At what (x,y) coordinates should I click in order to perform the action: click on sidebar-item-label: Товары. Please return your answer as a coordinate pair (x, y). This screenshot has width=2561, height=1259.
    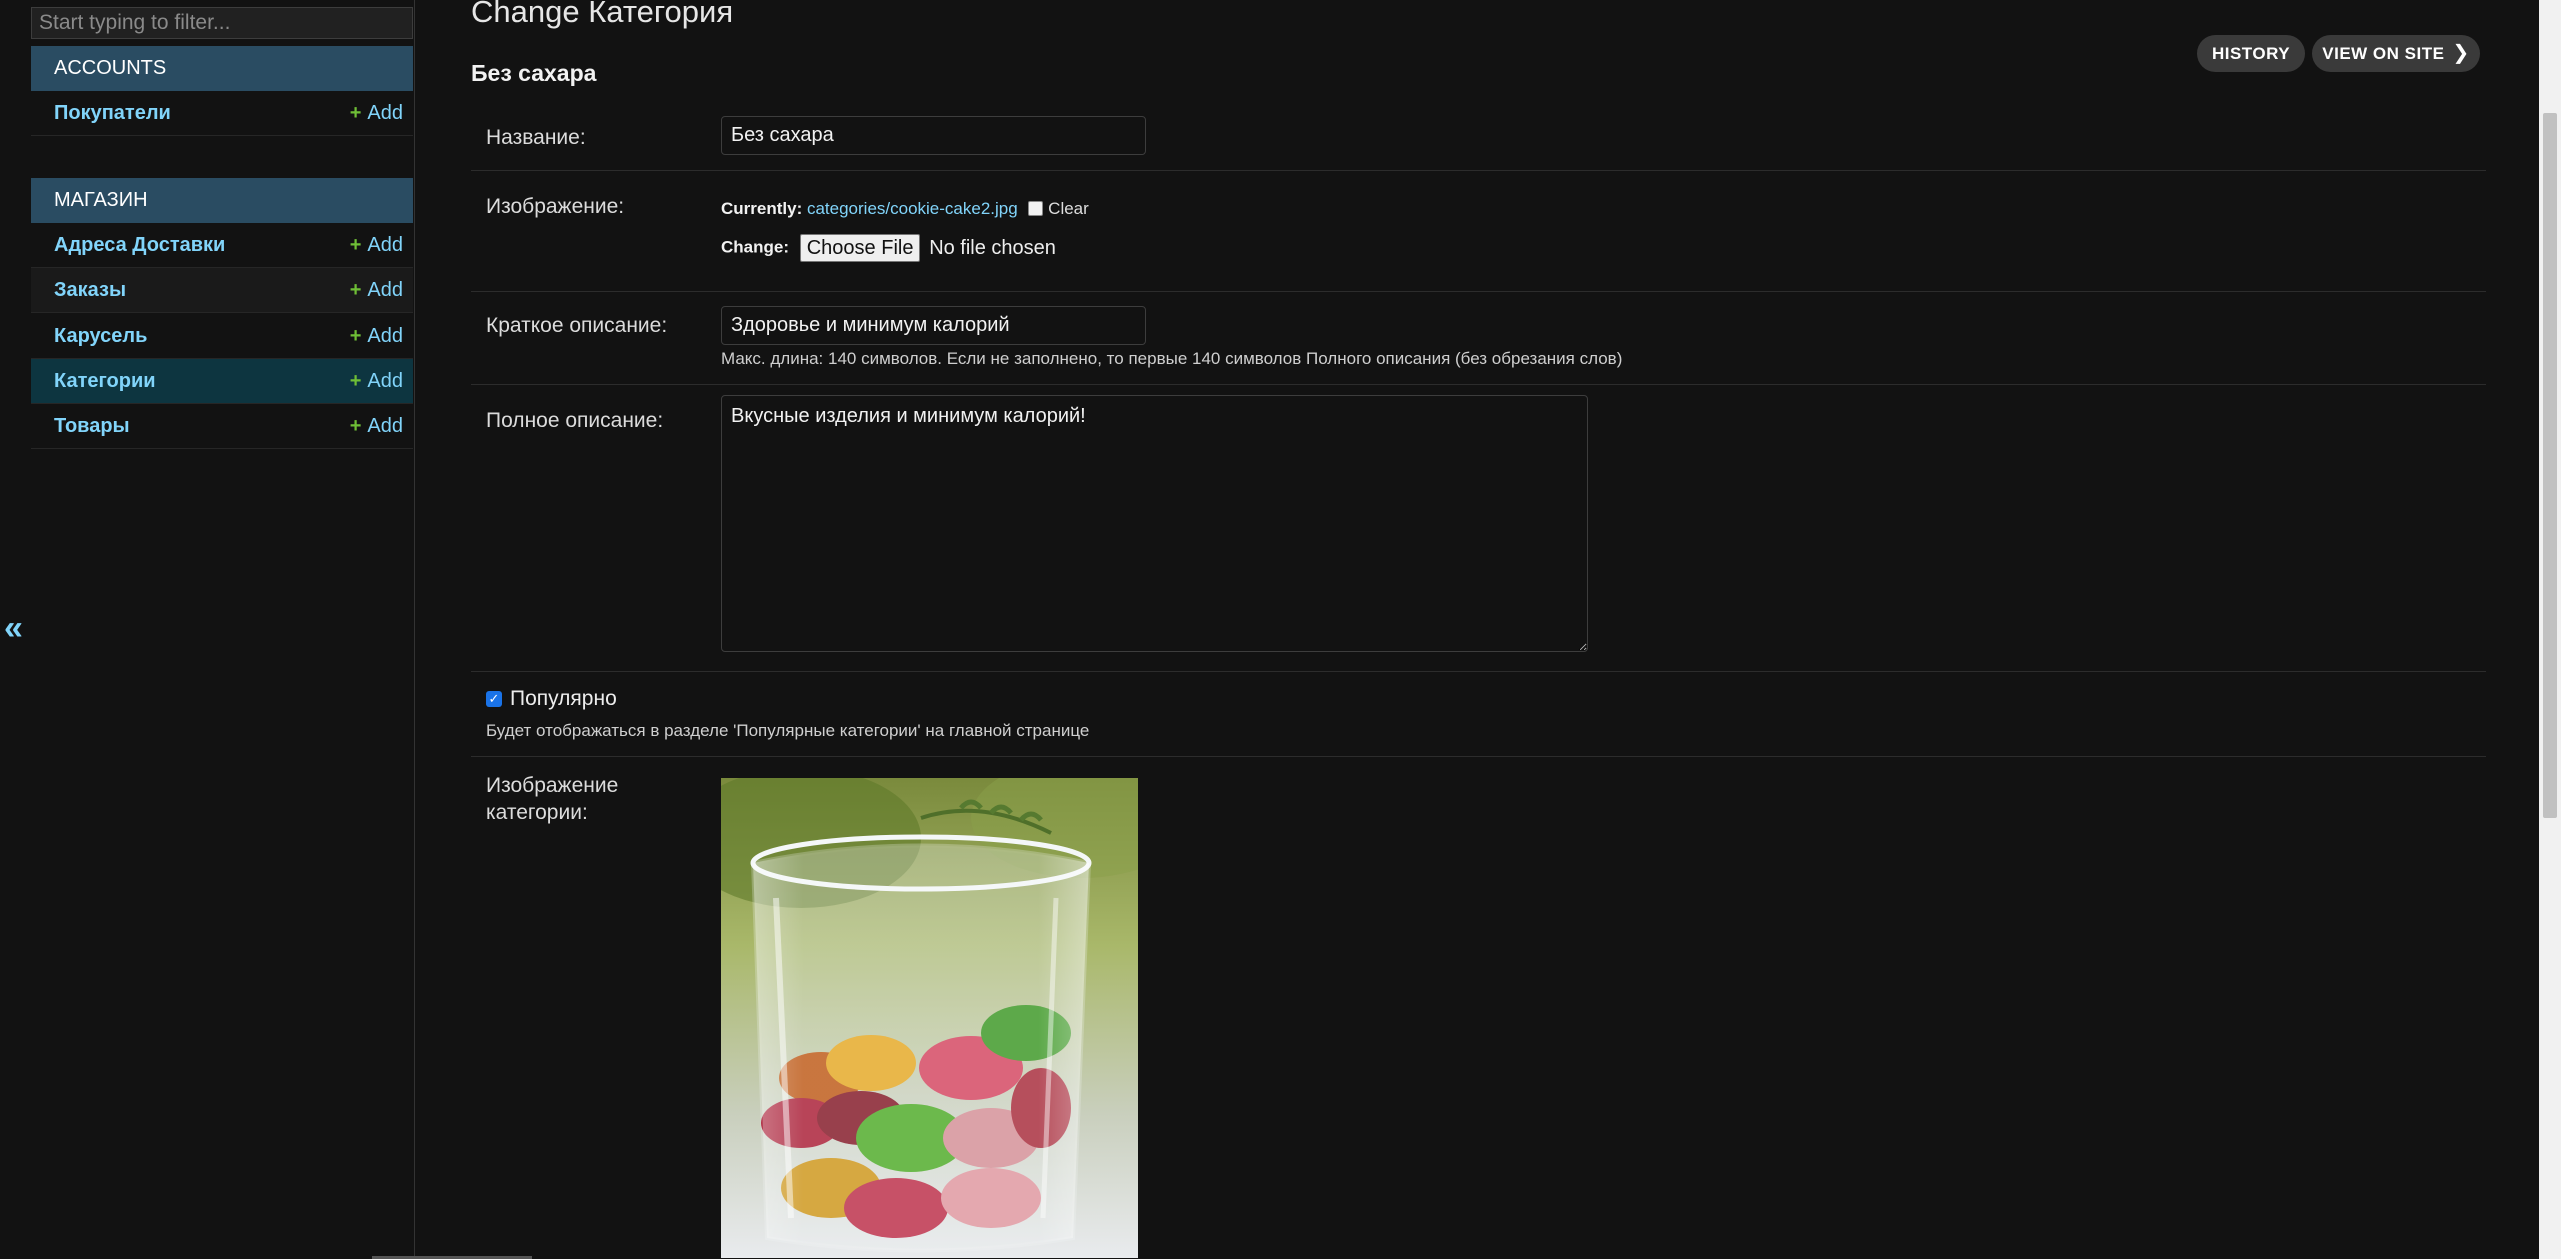
    Looking at the image, I should click on (92, 426).